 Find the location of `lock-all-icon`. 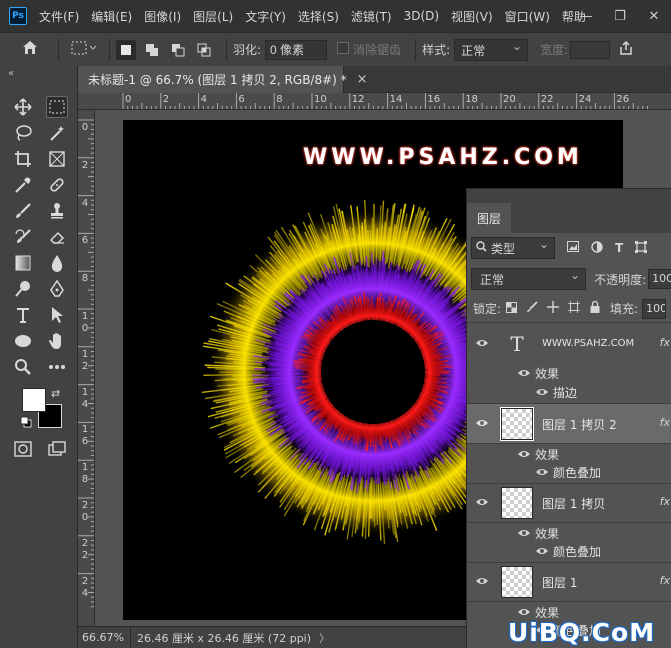

lock-all-icon is located at coordinates (595, 308).